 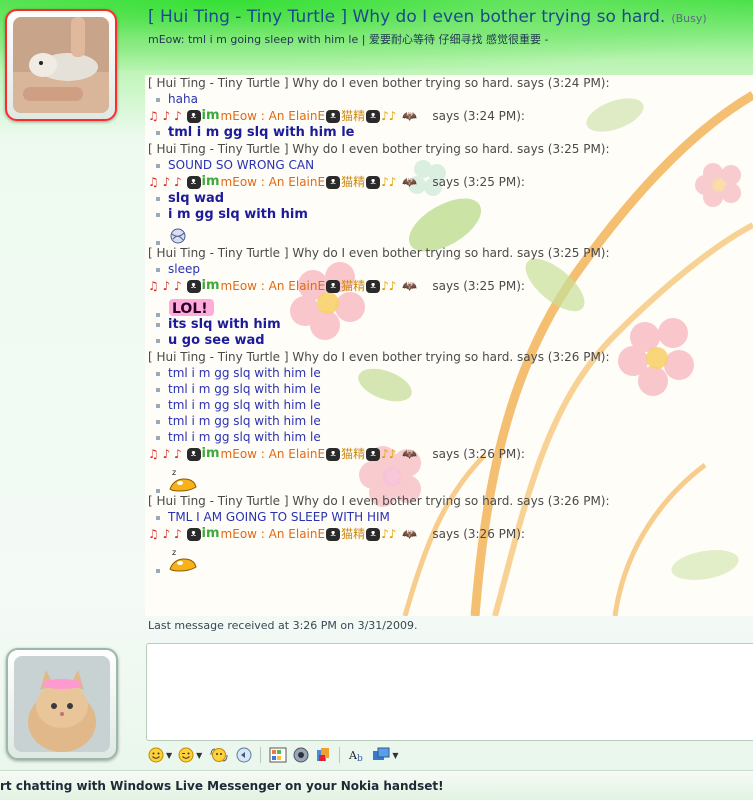 I want to click on message-line: its slq with him, so click(x=448, y=325).